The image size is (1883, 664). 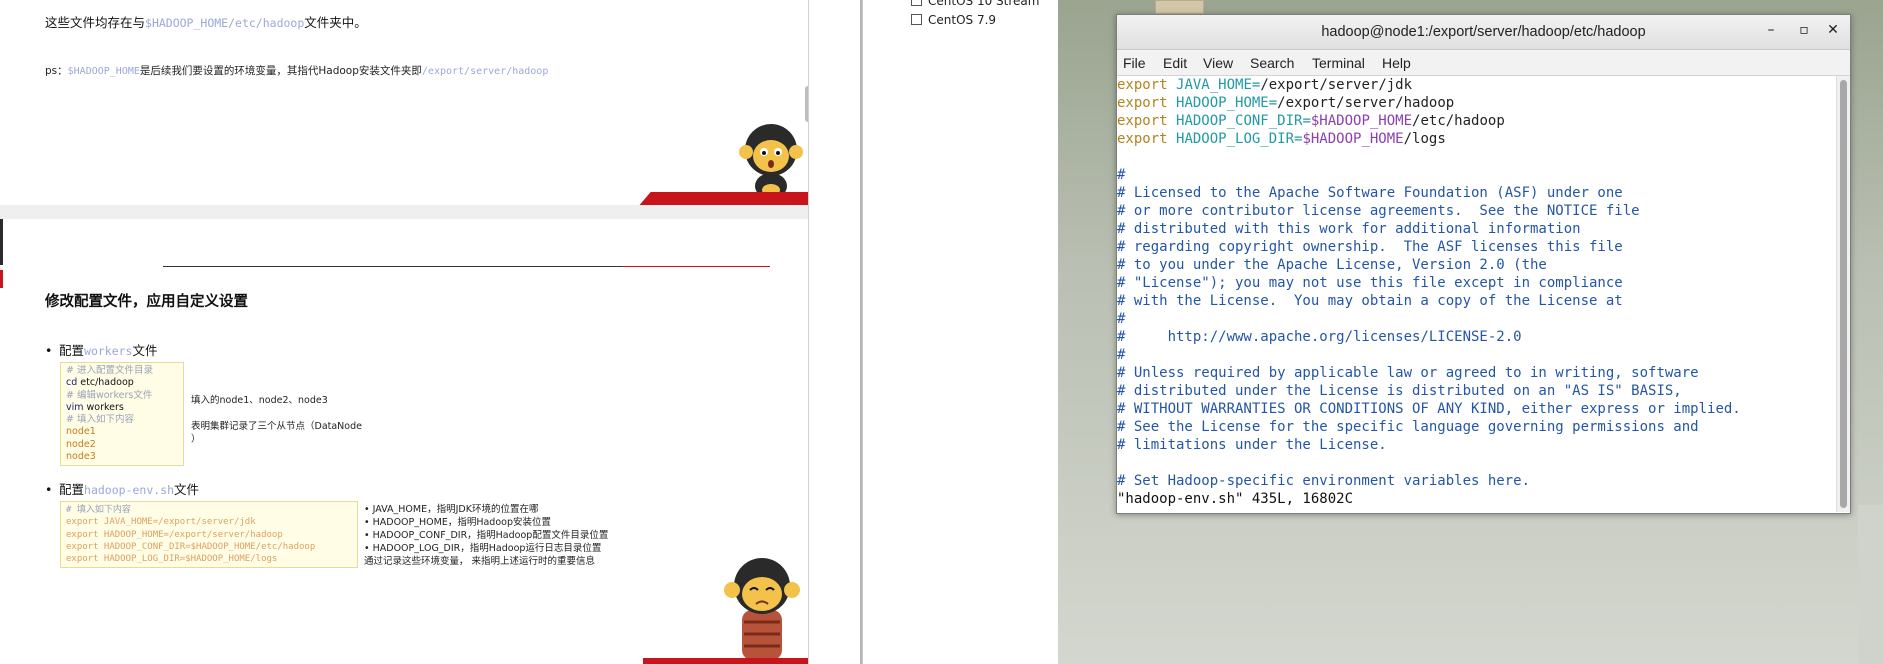 I want to click on terminal-comment-line, so click(x=1476, y=463).